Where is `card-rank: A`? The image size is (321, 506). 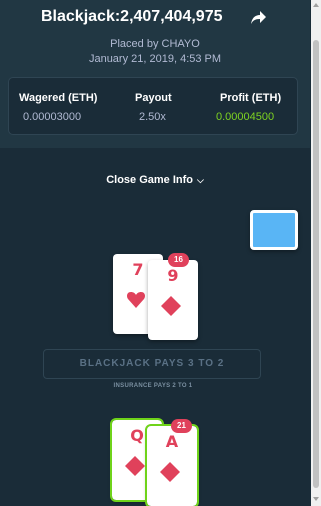 card-rank: A is located at coordinates (172, 441).